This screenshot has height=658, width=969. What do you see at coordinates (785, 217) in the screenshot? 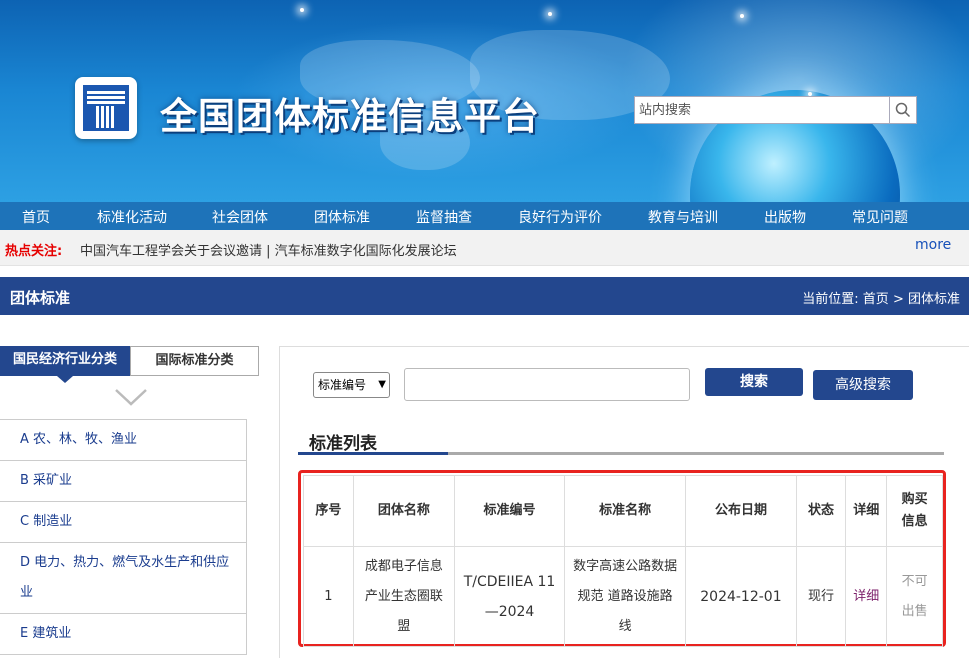
I see `nav-item-publications: 出版物` at bounding box center [785, 217].